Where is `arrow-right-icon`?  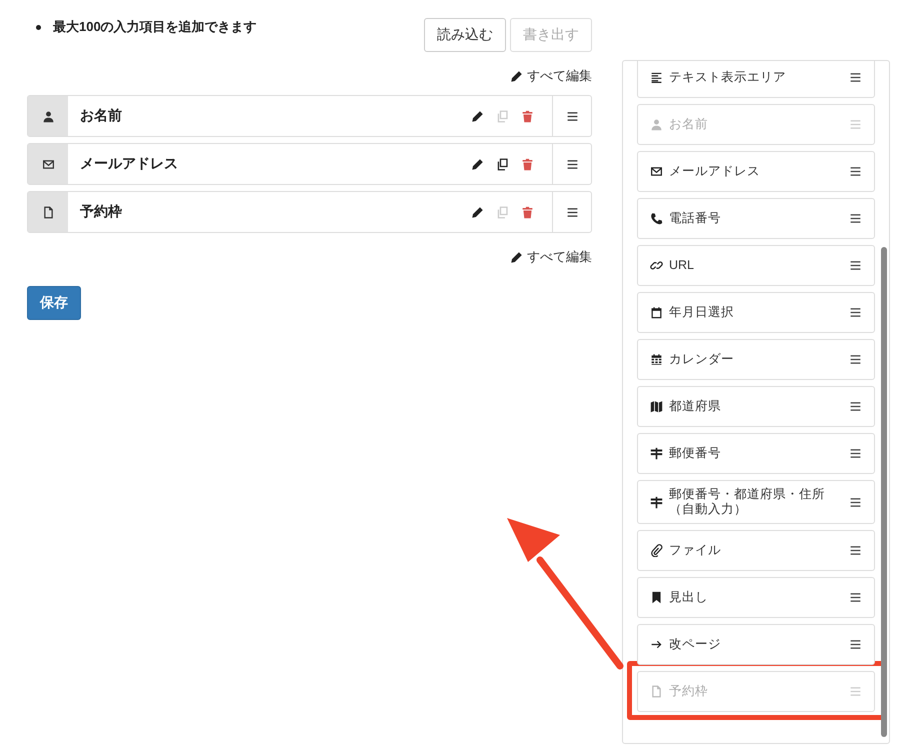 arrow-right-icon is located at coordinates (656, 644).